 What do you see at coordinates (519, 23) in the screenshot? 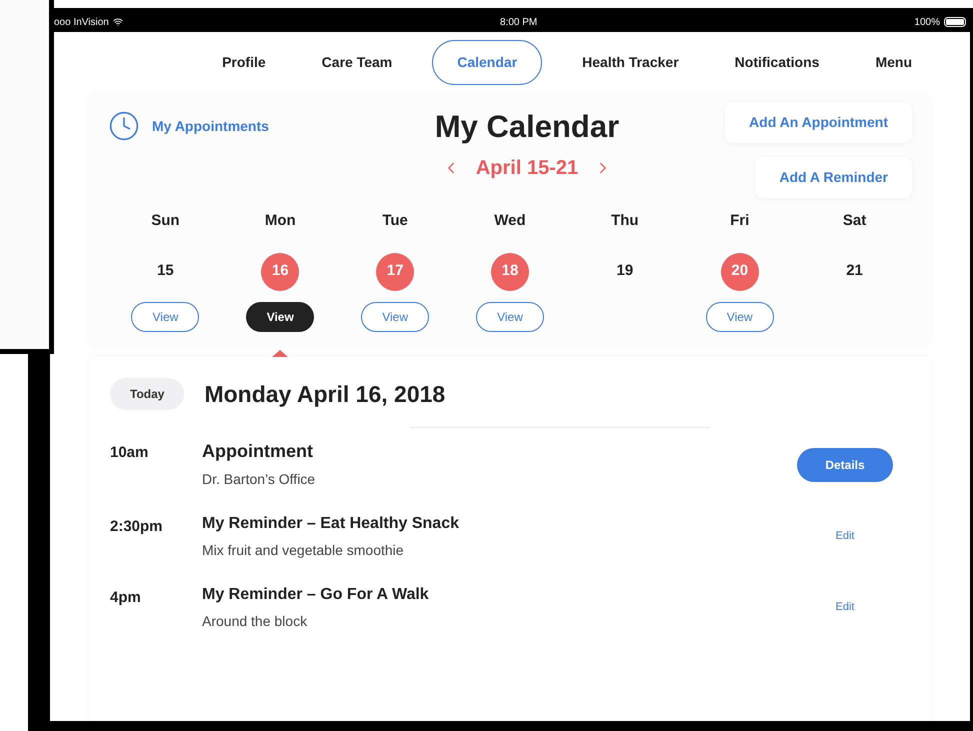
I see `clock-label: 8:00 PM` at bounding box center [519, 23].